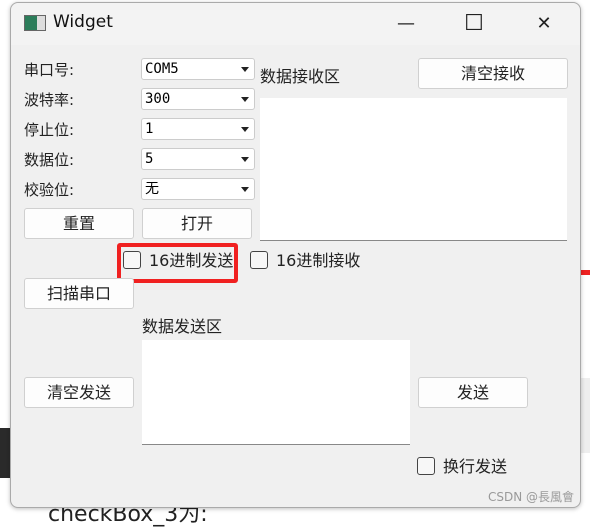  What do you see at coordinates (79, 223) in the screenshot?
I see `reset-button: 重置` at bounding box center [79, 223].